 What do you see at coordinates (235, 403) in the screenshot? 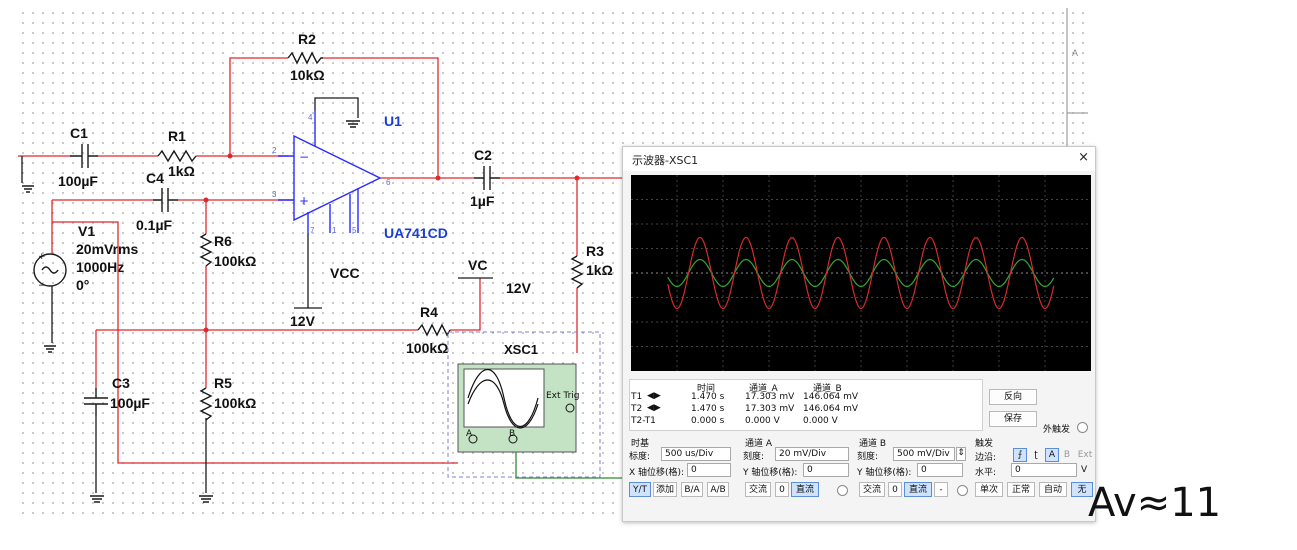
I see `r5-value: 100kΩ` at bounding box center [235, 403].